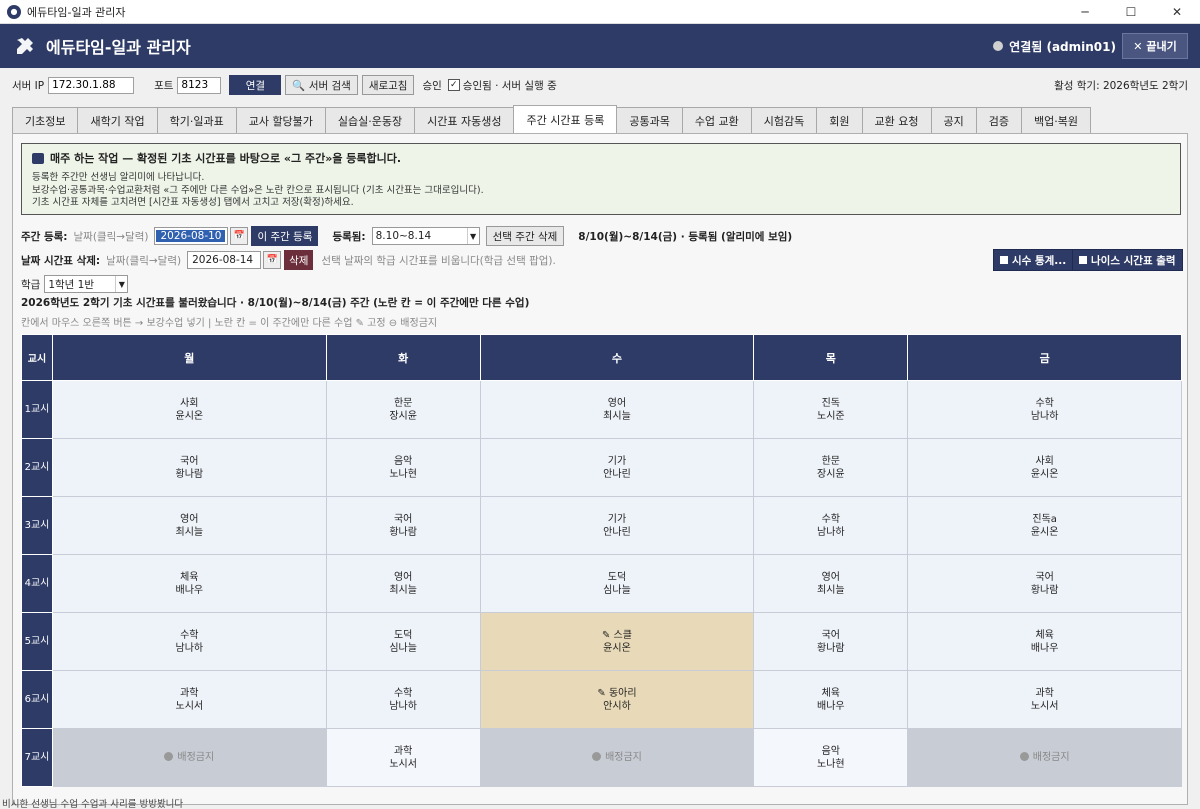 The width and height of the screenshot is (1200, 809). Describe the element at coordinates (117, 120) in the screenshot. I see `tab-1: 새학기 작업` at that location.